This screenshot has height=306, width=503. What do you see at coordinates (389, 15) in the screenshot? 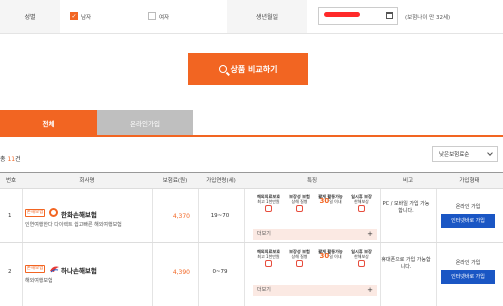
I see `calendar-icon` at bounding box center [389, 15].